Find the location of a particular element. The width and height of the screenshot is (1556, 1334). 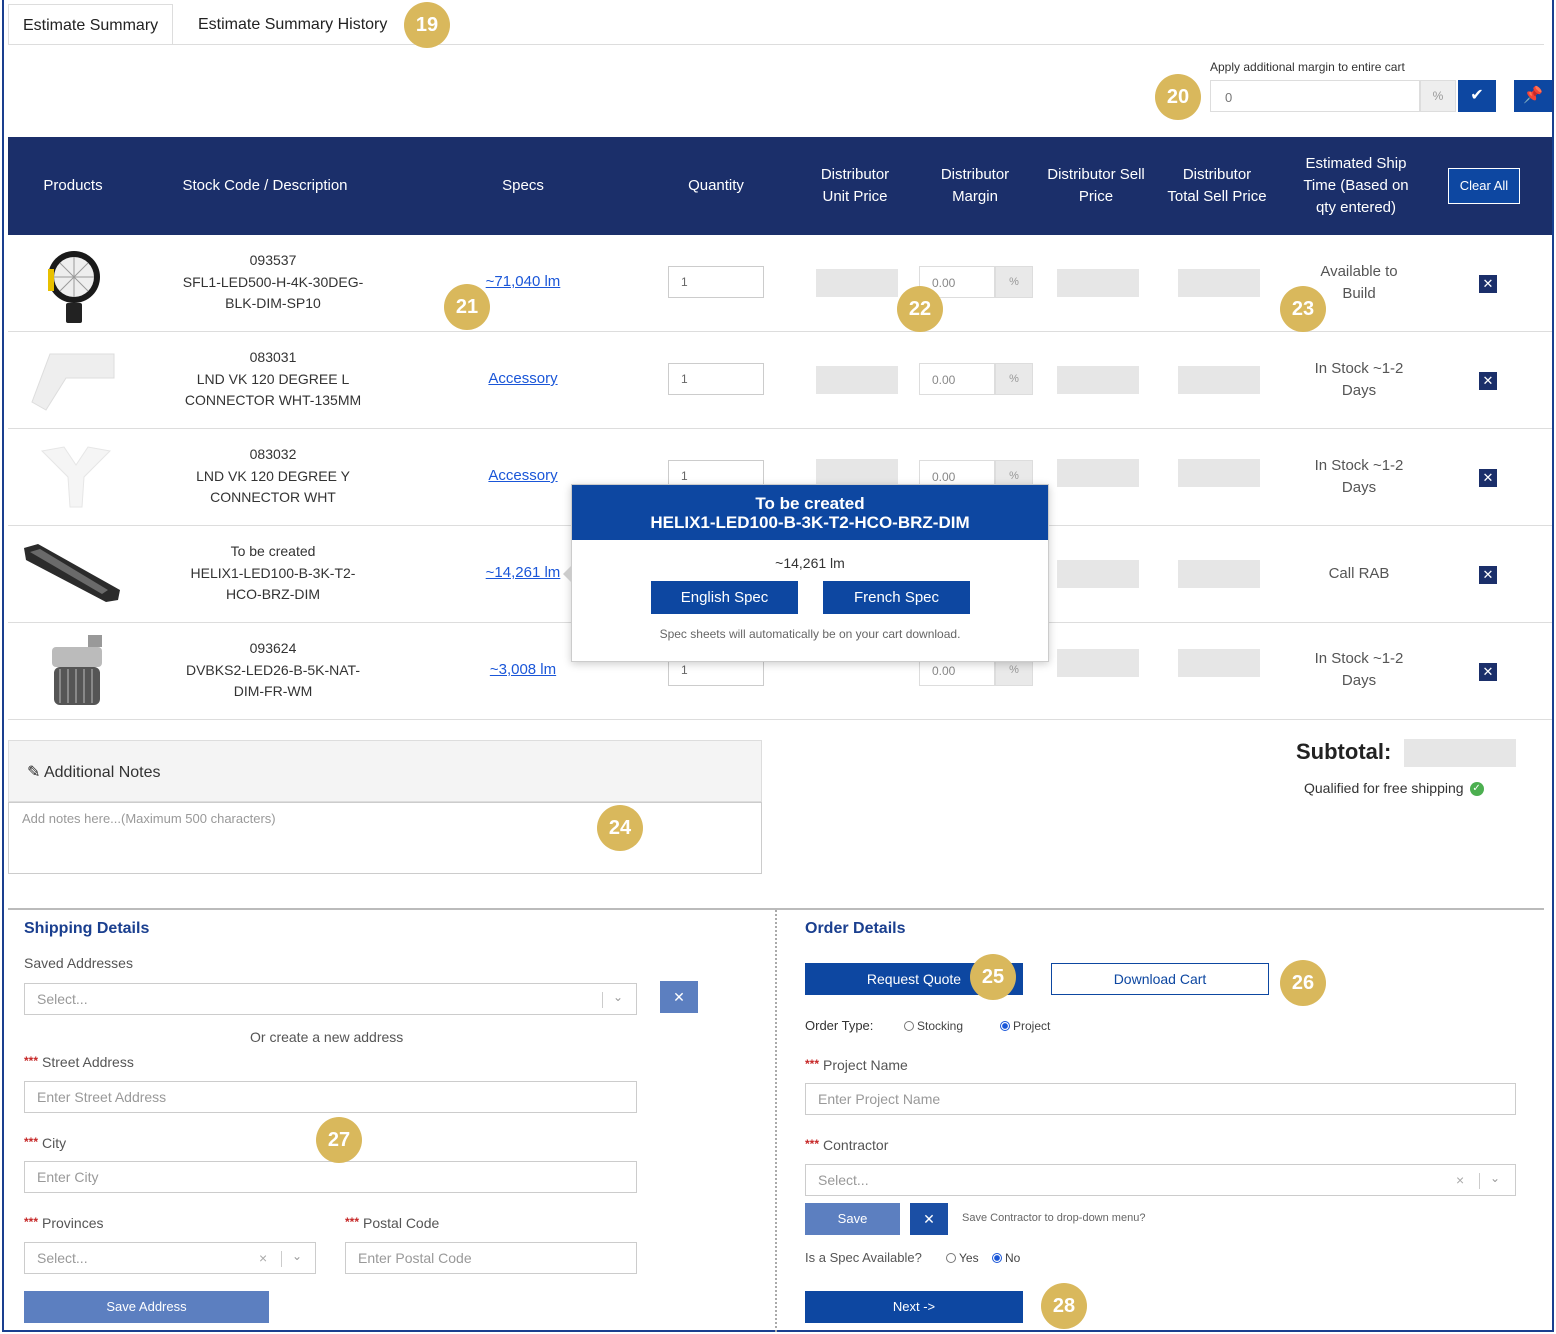

postal-code-input: Enter Postal Code is located at coordinates (491, 1258).